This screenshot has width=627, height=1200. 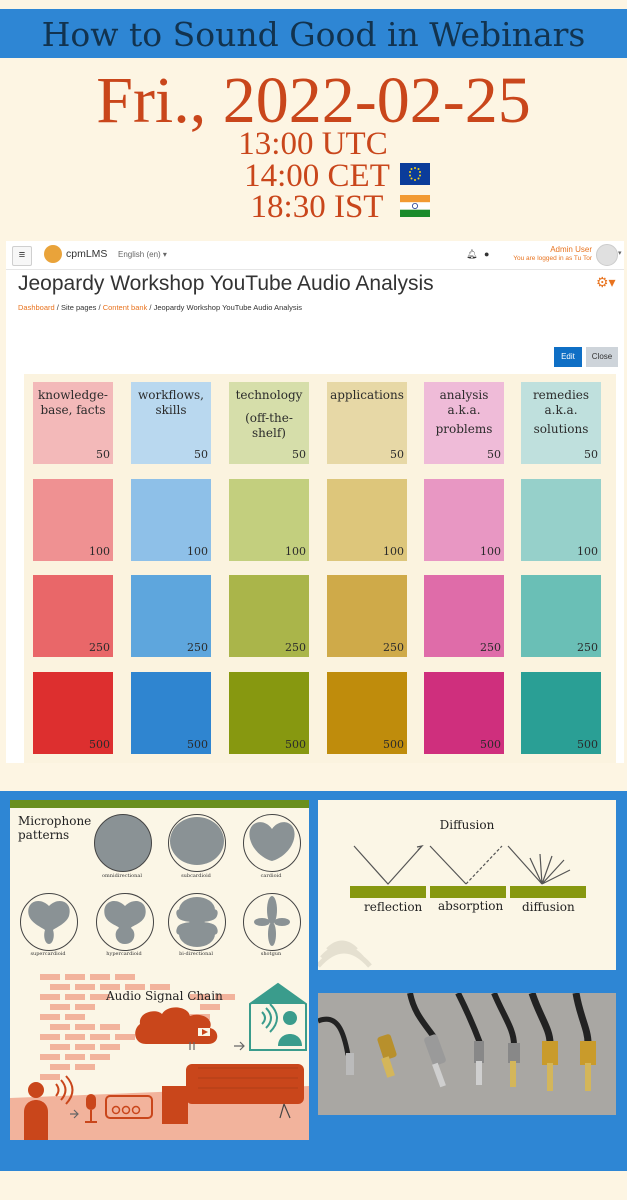 What do you see at coordinates (171, 395) in the screenshot?
I see `category-line: workflows,` at bounding box center [171, 395].